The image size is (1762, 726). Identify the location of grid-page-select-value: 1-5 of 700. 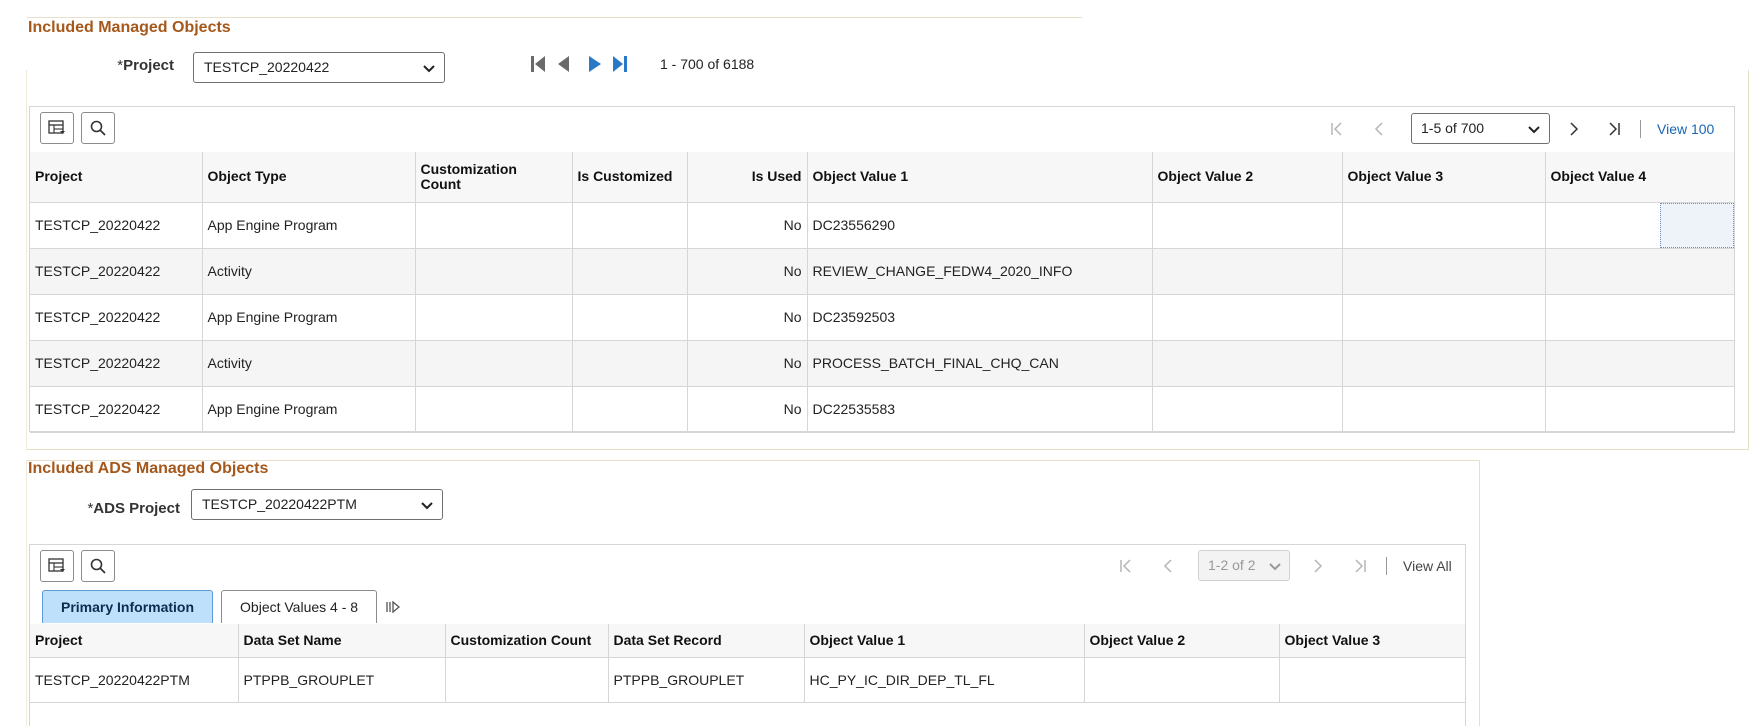
(1453, 128).